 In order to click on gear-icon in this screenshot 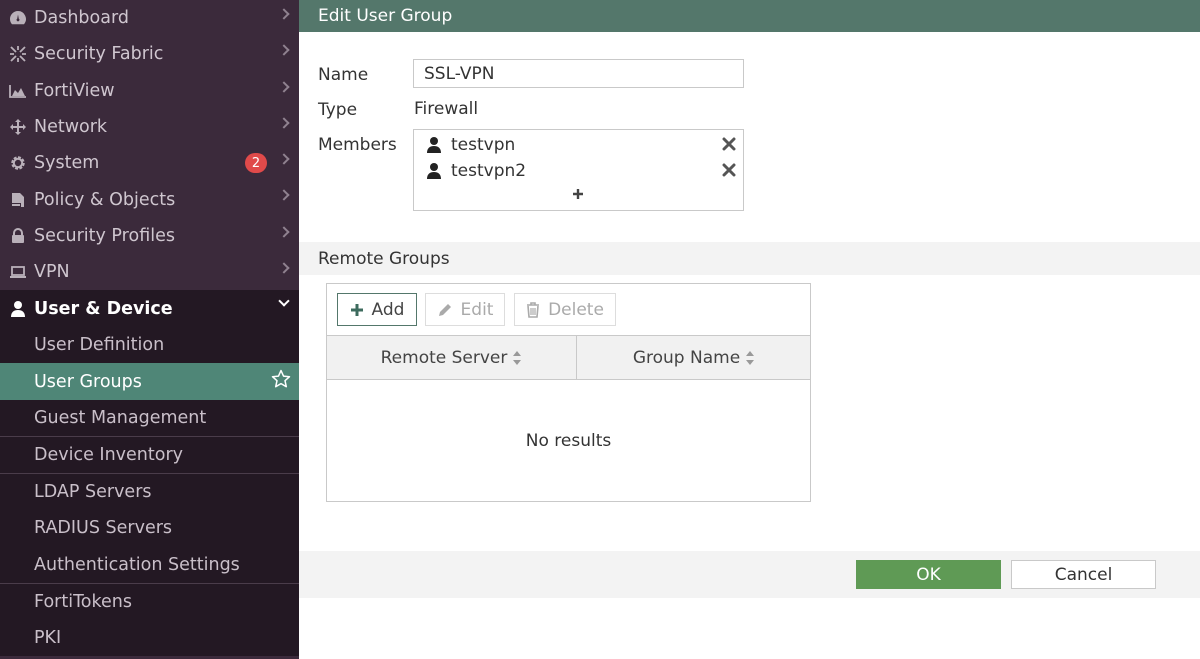, I will do `click(18, 163)`.